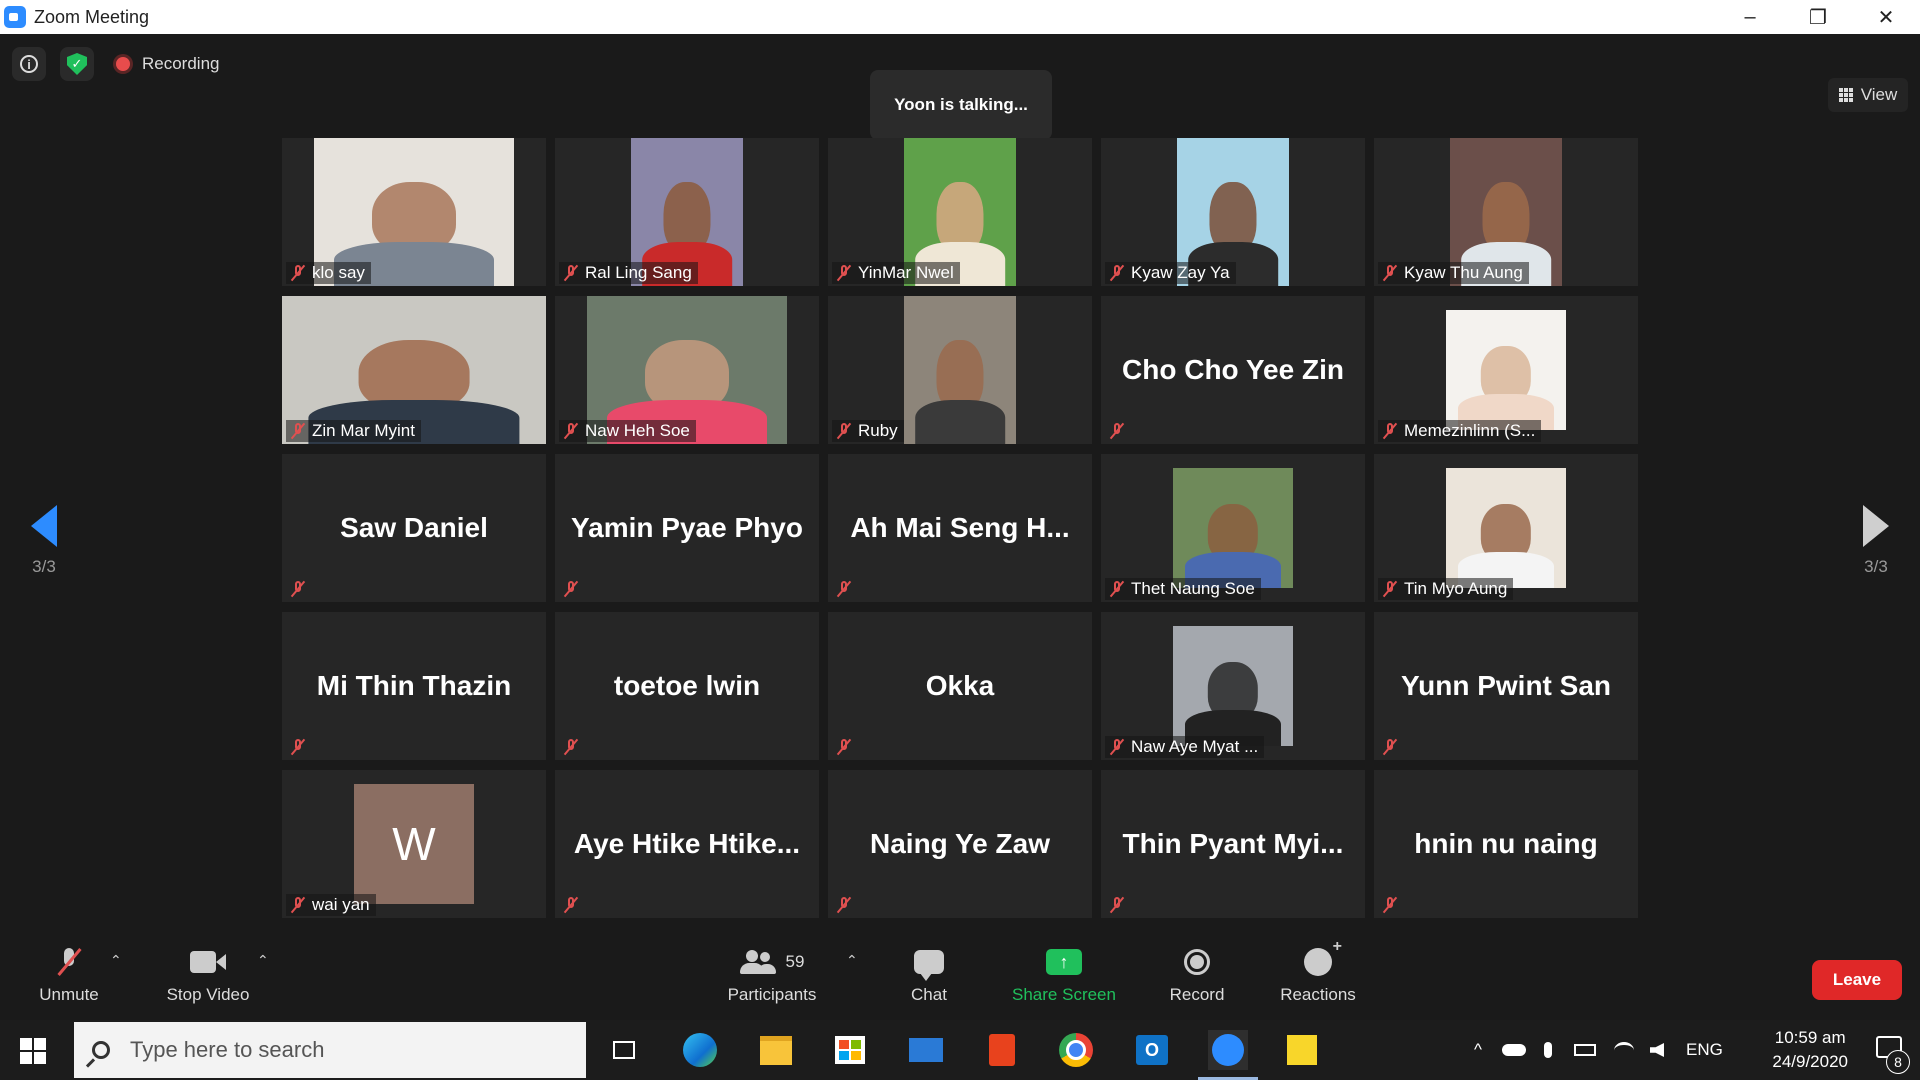 The width and height of the screenshot is (1920, 1080). What do you see at coordinates (1064, 962) in the screenshot?
I see `share-screen-icon: ↑` at bounding box center [1064, 962].